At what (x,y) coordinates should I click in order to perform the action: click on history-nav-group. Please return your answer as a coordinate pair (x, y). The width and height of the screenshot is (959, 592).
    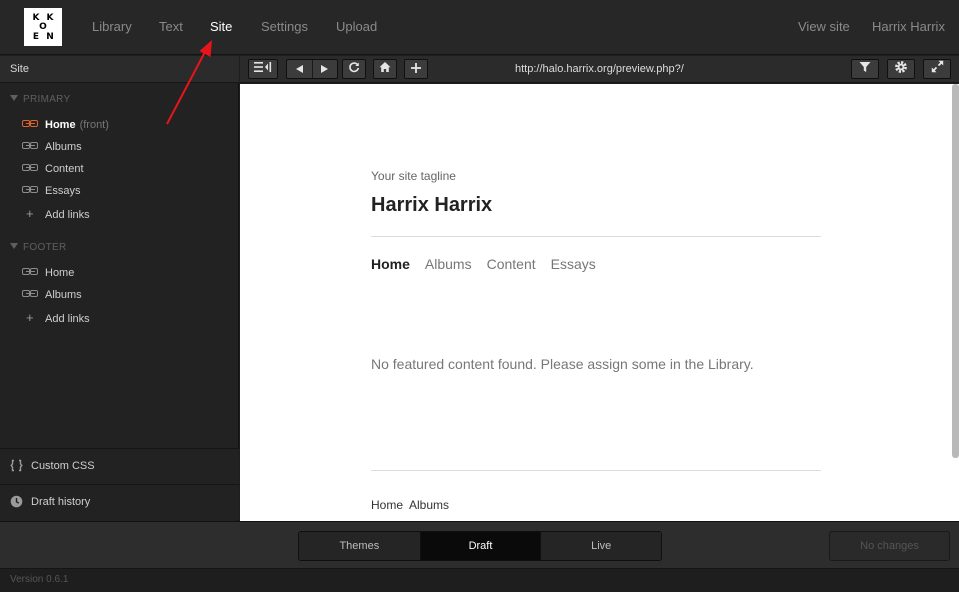
    Looking at the image, I should click on (312, 69).